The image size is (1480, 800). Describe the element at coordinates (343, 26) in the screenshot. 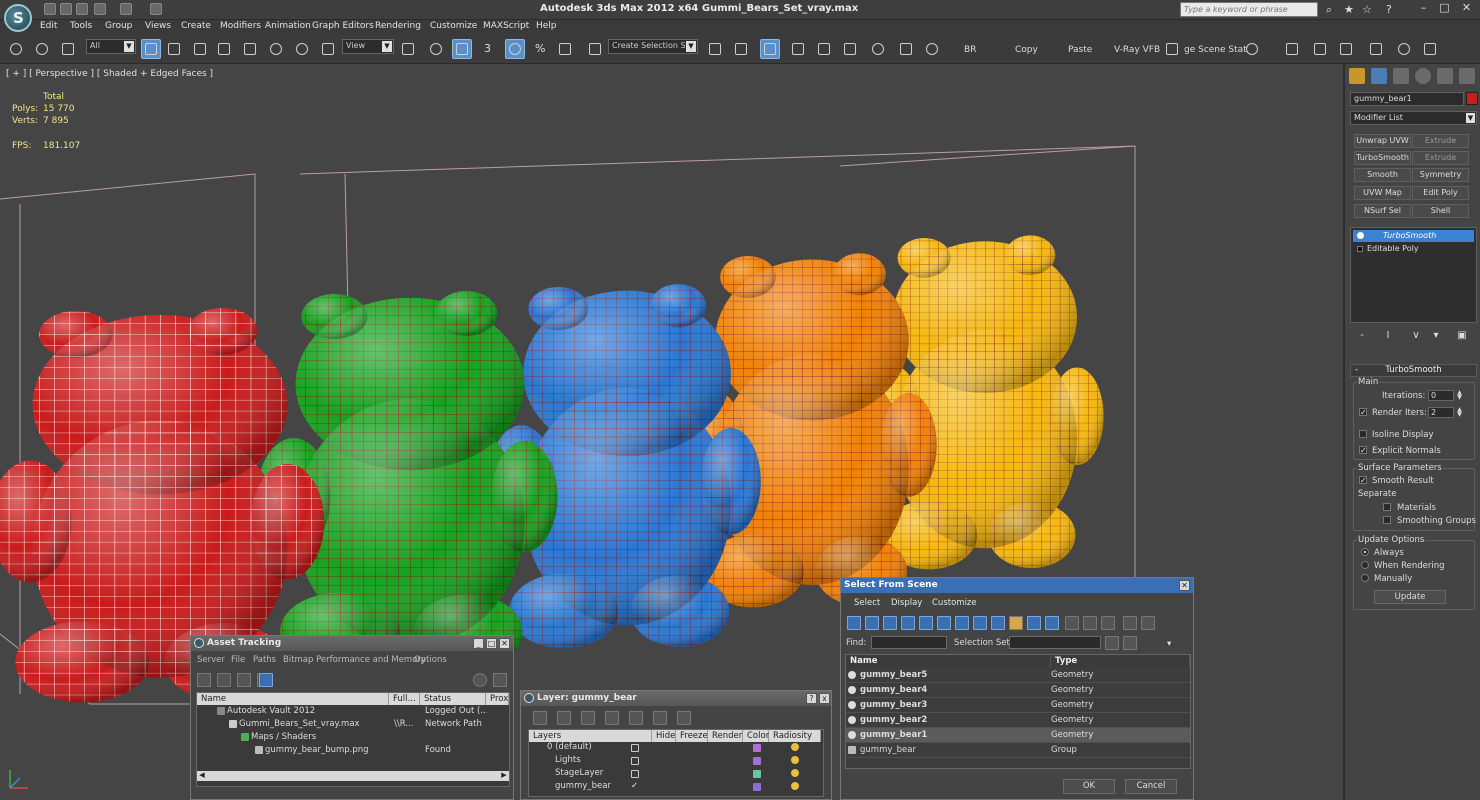

I see `menu-graph-editors: Graph Editors` at that location.